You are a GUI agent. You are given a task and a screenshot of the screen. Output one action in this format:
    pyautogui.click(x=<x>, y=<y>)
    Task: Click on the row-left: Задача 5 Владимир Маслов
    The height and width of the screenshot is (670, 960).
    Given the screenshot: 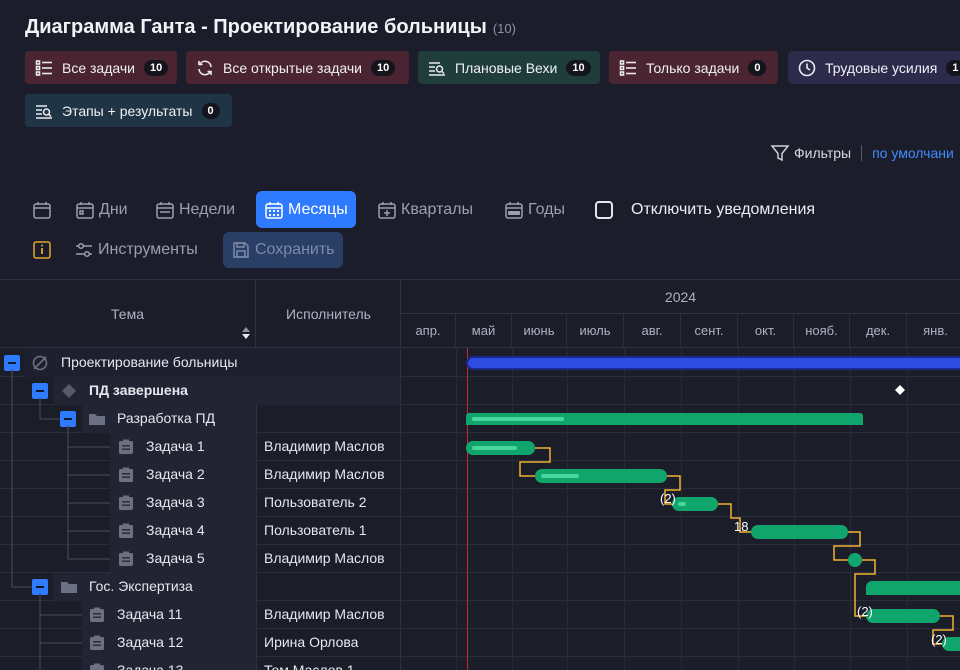 What is the action you would take?
    pyautogui.click(x=200, y=559)
    